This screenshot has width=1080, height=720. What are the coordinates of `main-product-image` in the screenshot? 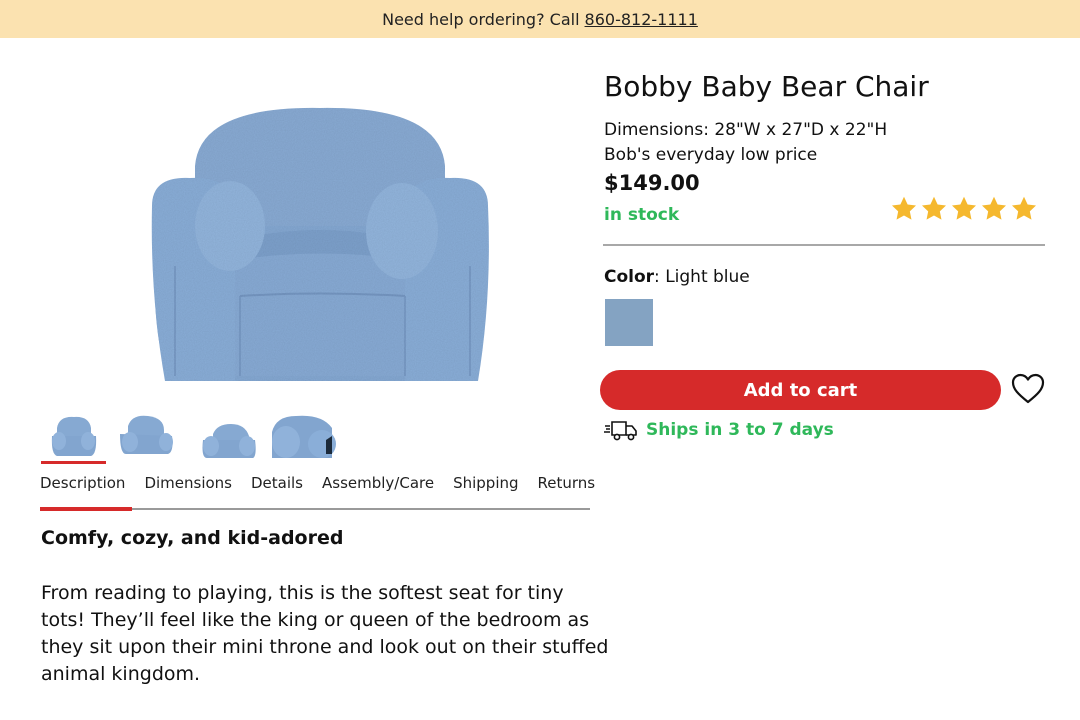 It's located at (320, 246).